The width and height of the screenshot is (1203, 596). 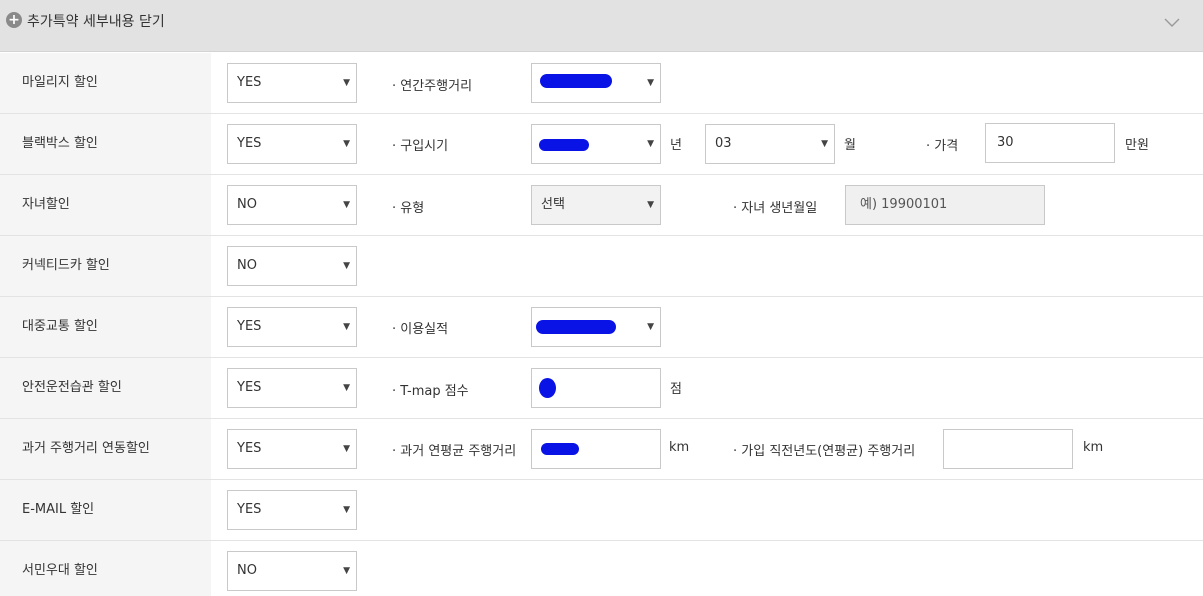 What do you see at coordinates (601, 26) in the screenshot?
I see `special-terms-toggle-bar: + 추가특약 세부내용 닫기` at bounding box center [601, 26].